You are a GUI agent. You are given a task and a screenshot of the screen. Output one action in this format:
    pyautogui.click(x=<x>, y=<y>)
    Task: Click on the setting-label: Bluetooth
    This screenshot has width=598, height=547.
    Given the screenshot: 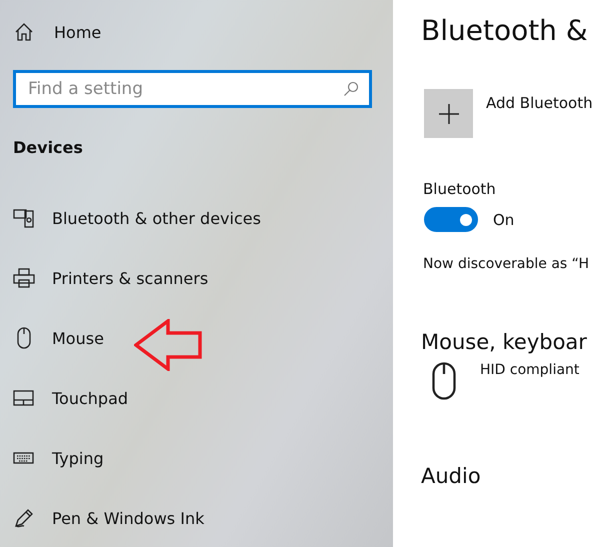 What is the action you would take?
    pyautogui.click(x=460, y=189)
    